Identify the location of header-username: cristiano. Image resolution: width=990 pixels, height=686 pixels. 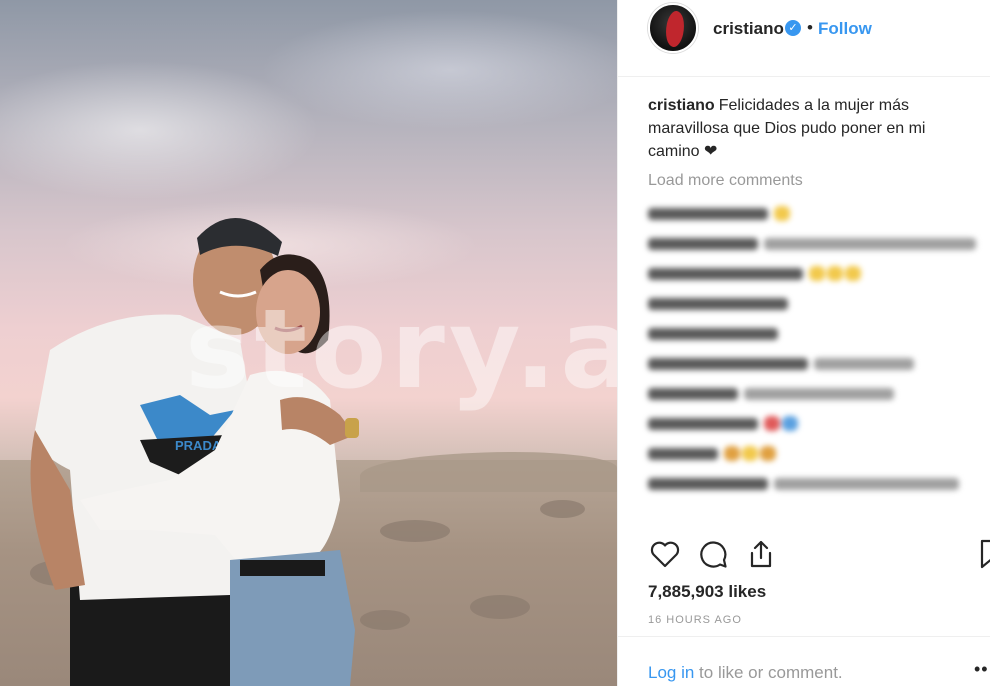
(748, 29).